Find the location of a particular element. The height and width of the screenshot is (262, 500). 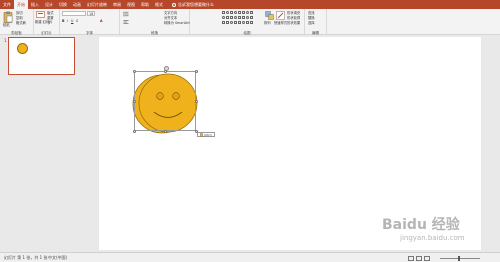

slide-count-status: 幻灯片 第 1 张，共 1 张 is located at coordinates (26, 257).